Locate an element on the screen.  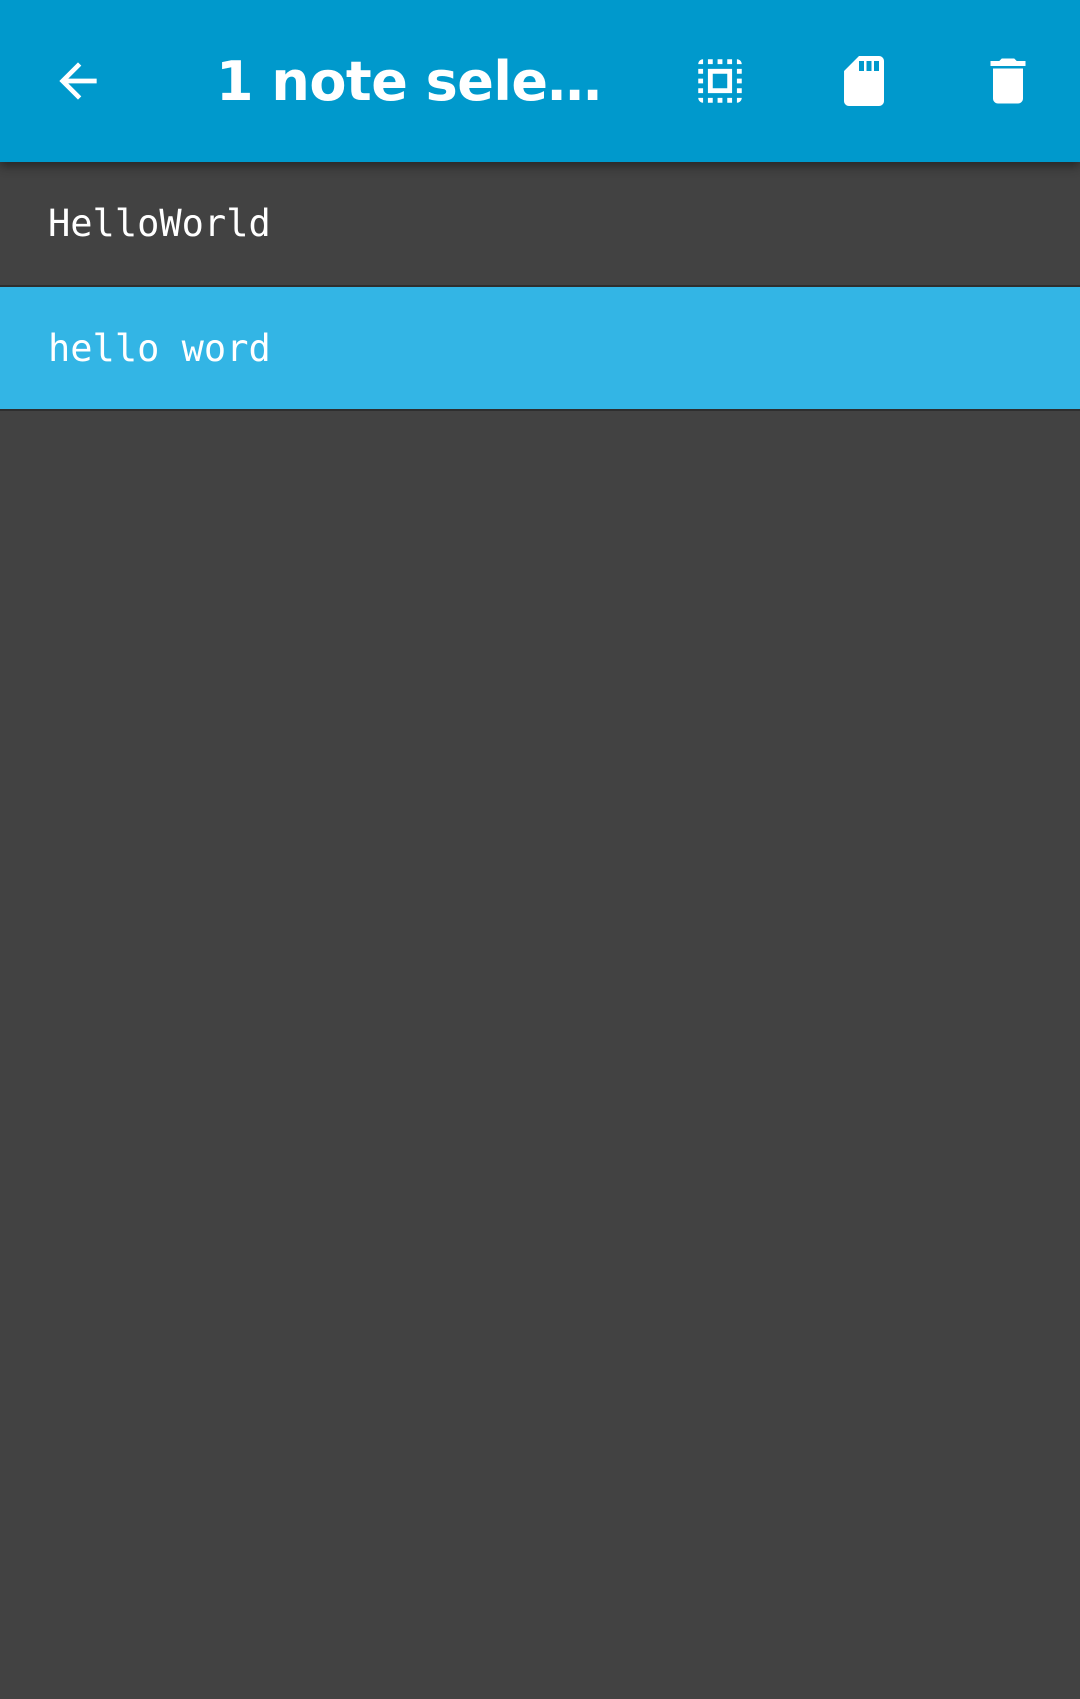
note-list: HelloWorld hello word is located at coordinates (540, 286).